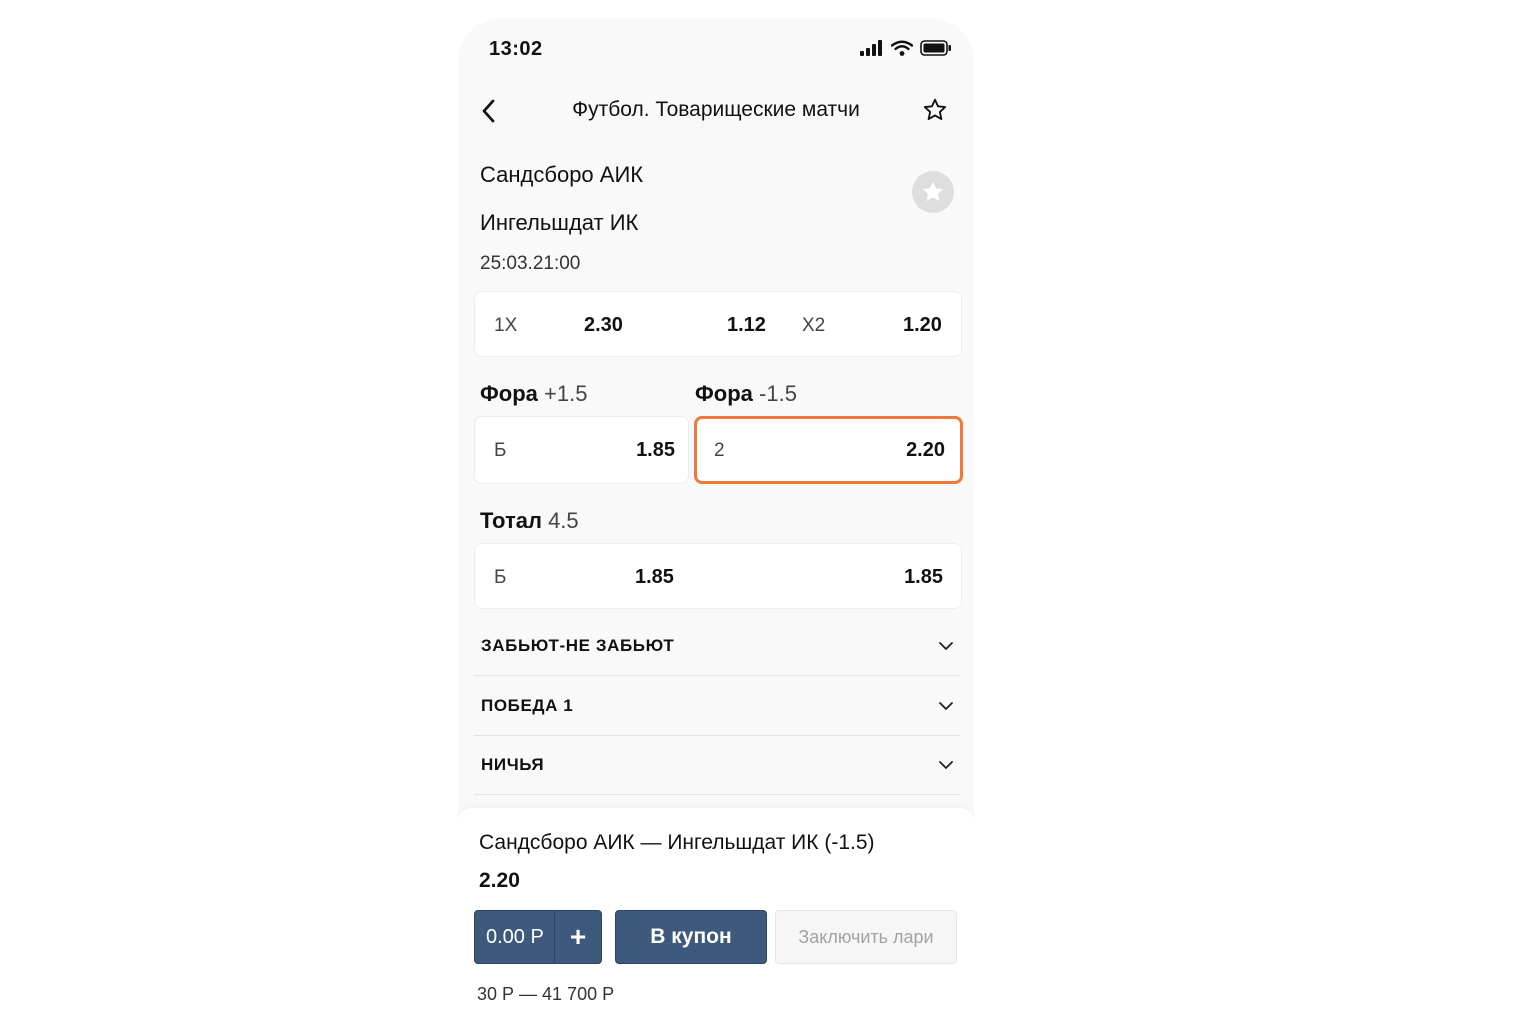 This screenshot has width=1536, height=1024. Describe the element at coordinates (718, 324) in the screenshot. I see `double-chance-row: 1X 2.30 1.12 X2 1.20` at that location.